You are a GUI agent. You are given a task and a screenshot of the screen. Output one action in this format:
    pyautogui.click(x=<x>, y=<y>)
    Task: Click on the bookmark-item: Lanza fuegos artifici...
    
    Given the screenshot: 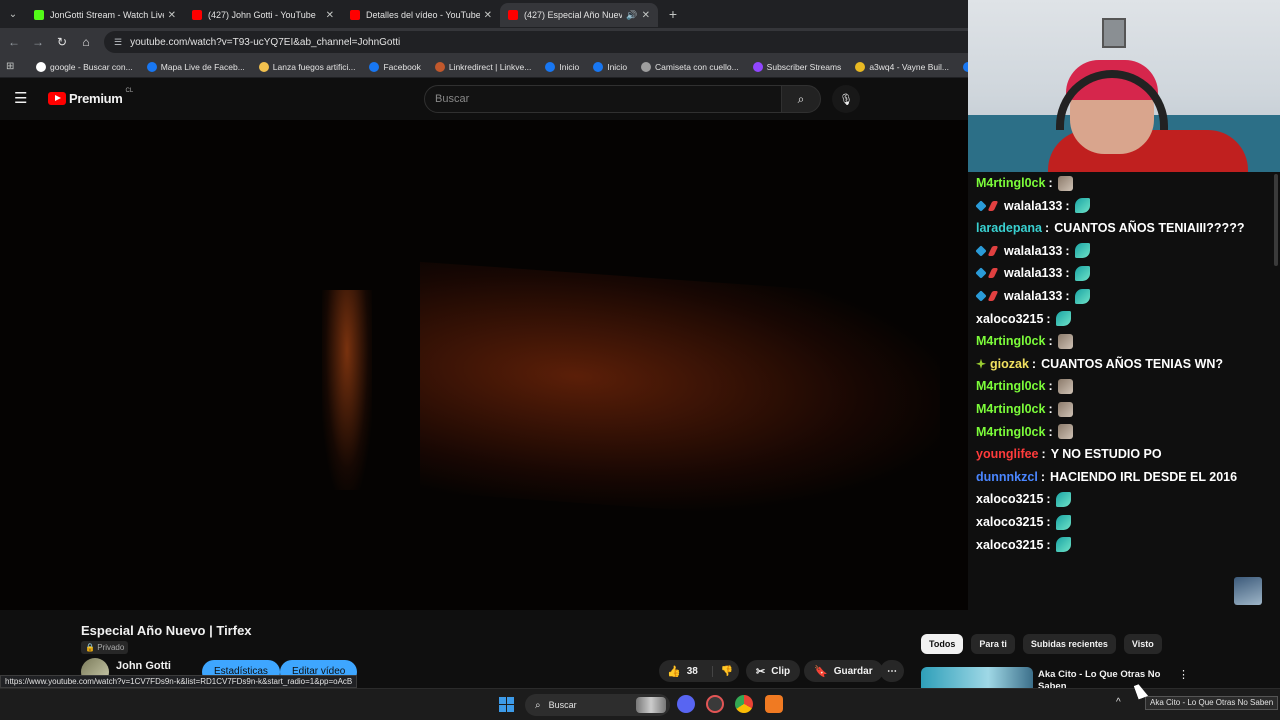 What is the action you would take?
    pyautogui.click(x=306, y=66)
    